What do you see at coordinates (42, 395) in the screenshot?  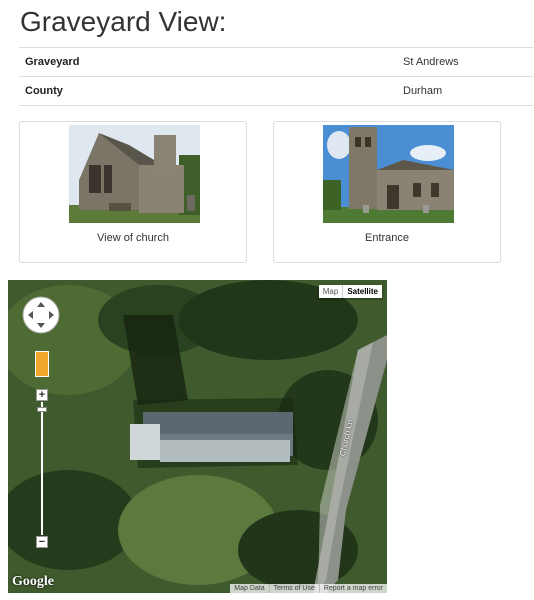 I see `zoom-in-button: +` at bounding box center [42, 395].